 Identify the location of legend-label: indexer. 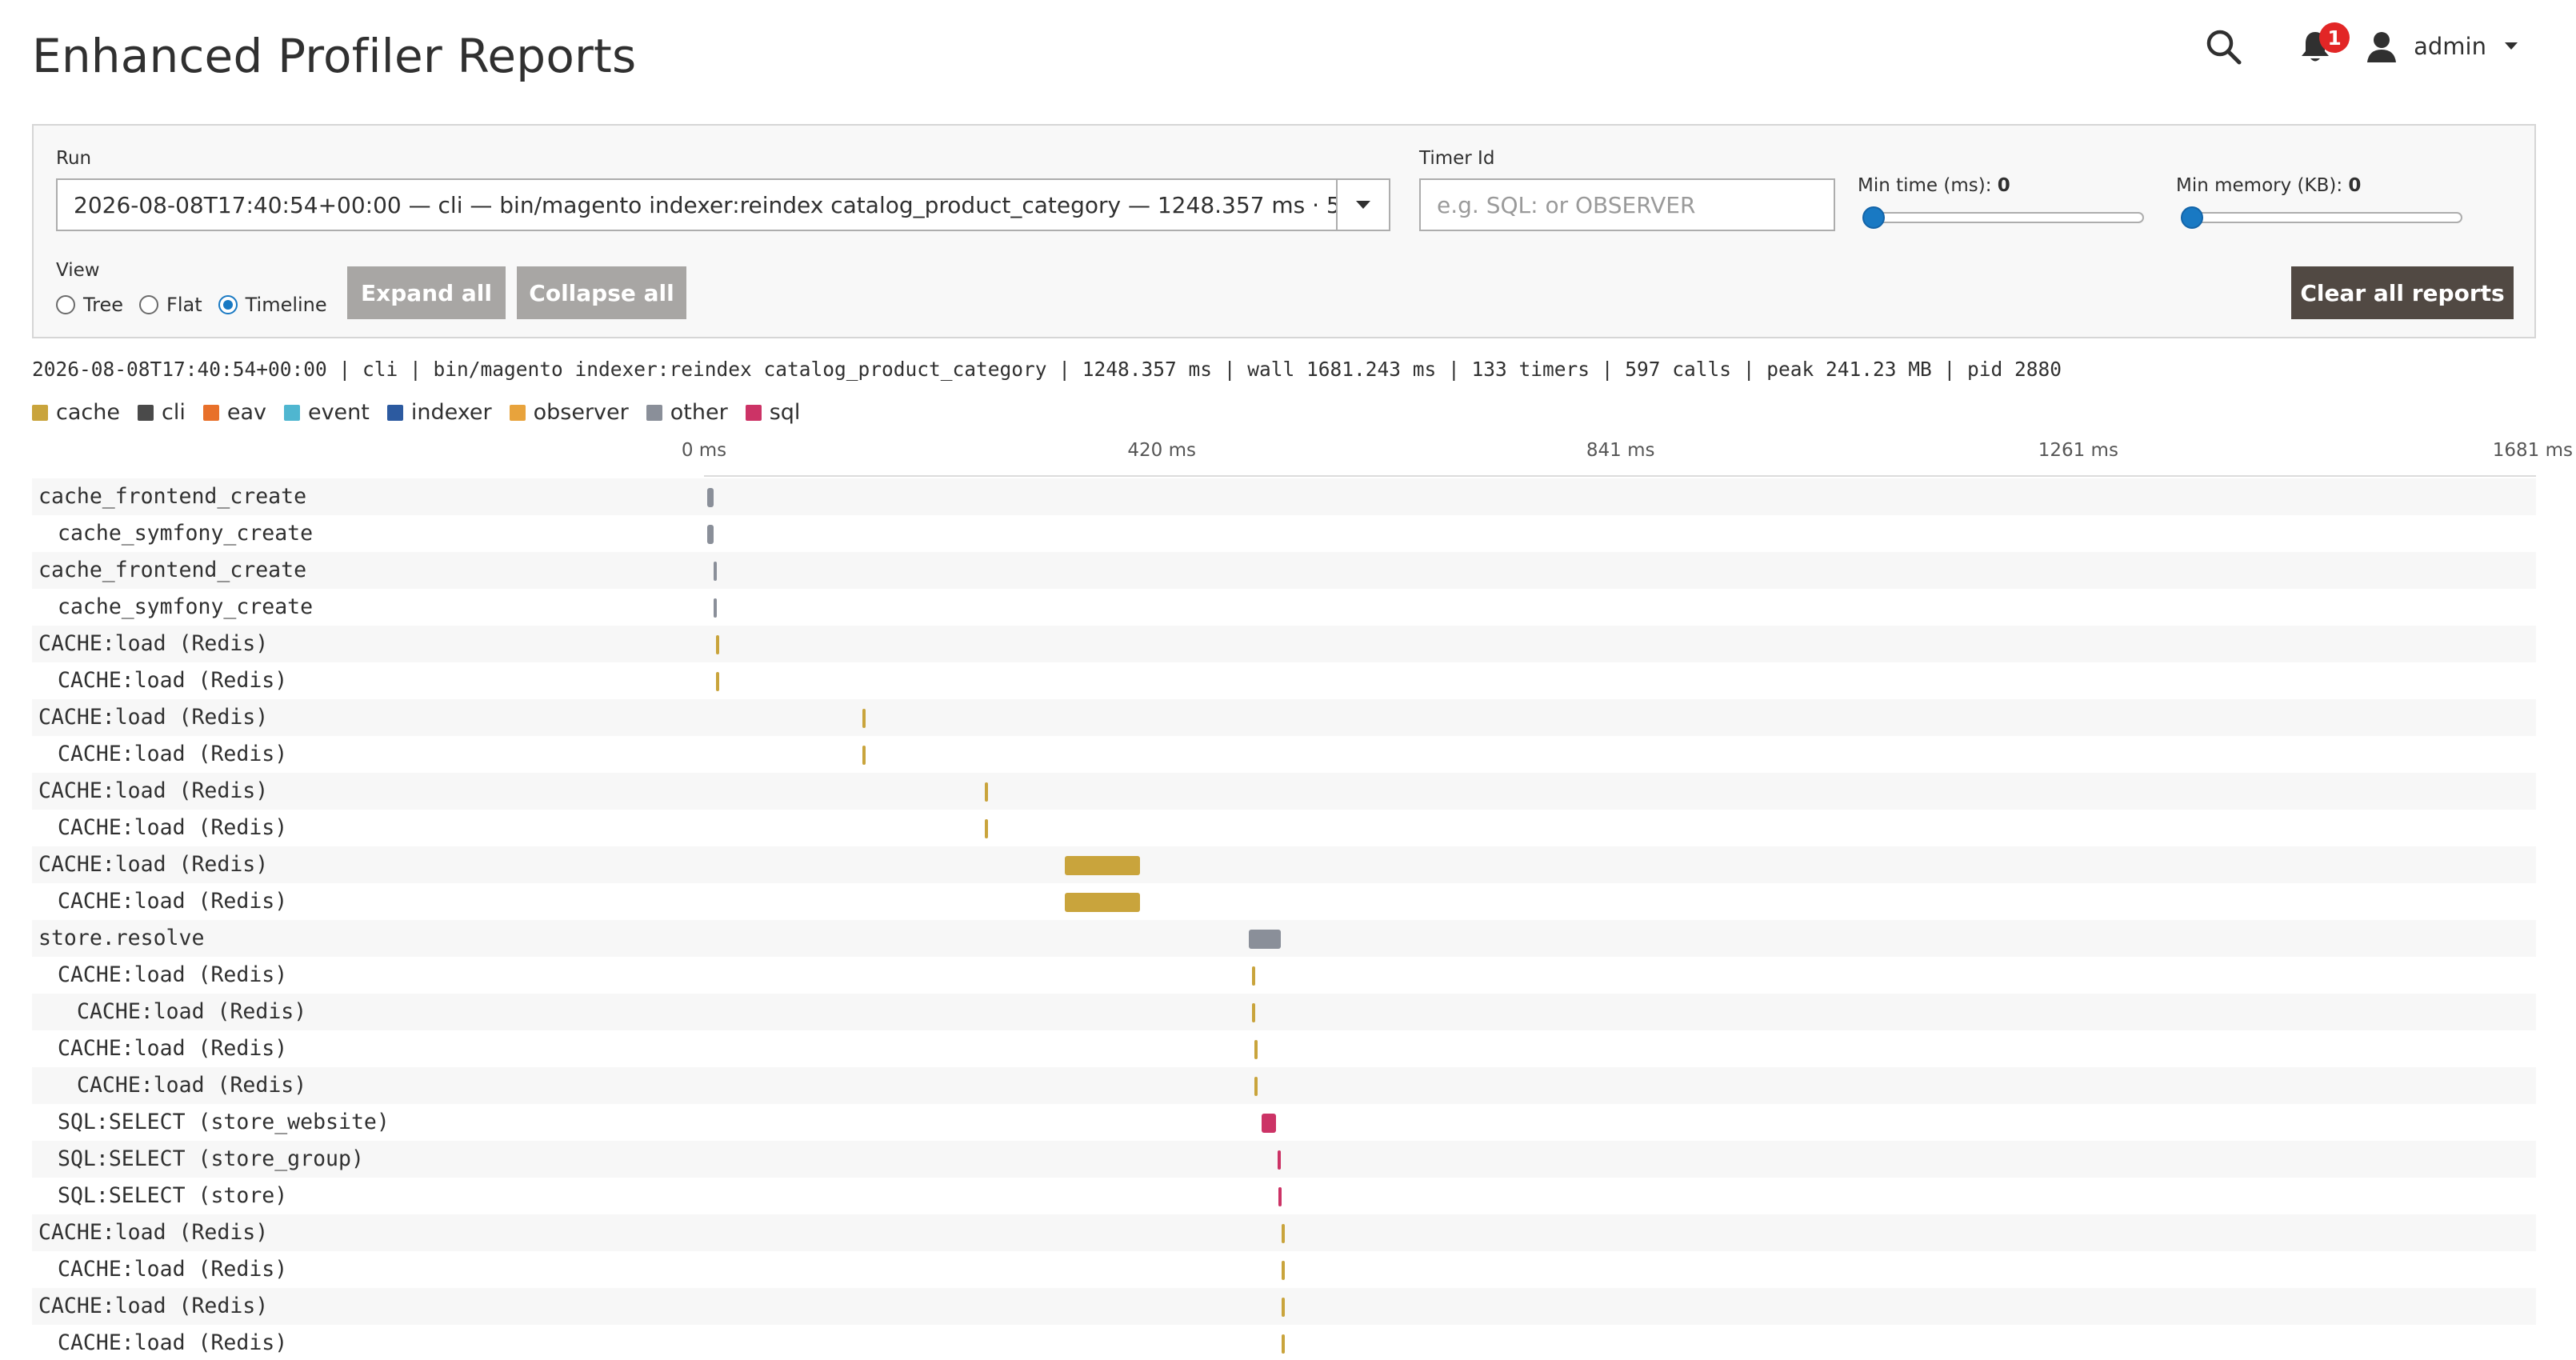
(451, 412).